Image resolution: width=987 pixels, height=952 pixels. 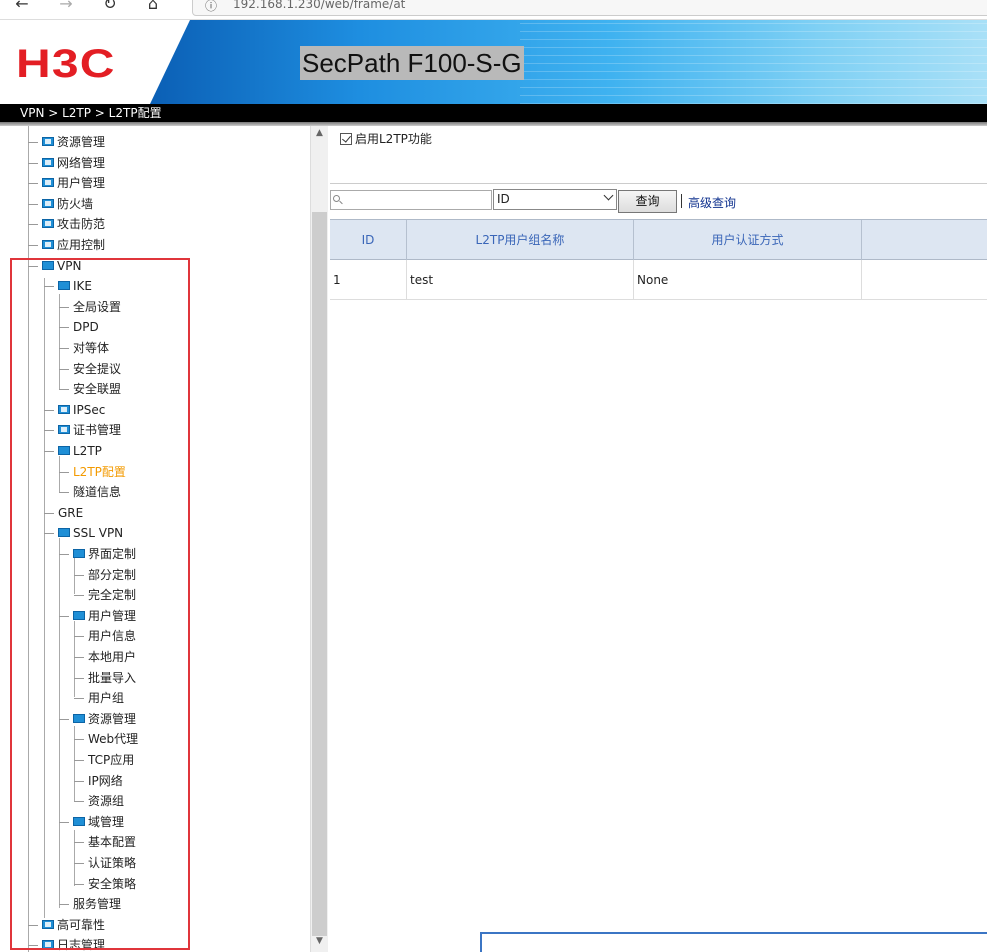 I want to click on scroll-thumb, so click(x=319, y=574).